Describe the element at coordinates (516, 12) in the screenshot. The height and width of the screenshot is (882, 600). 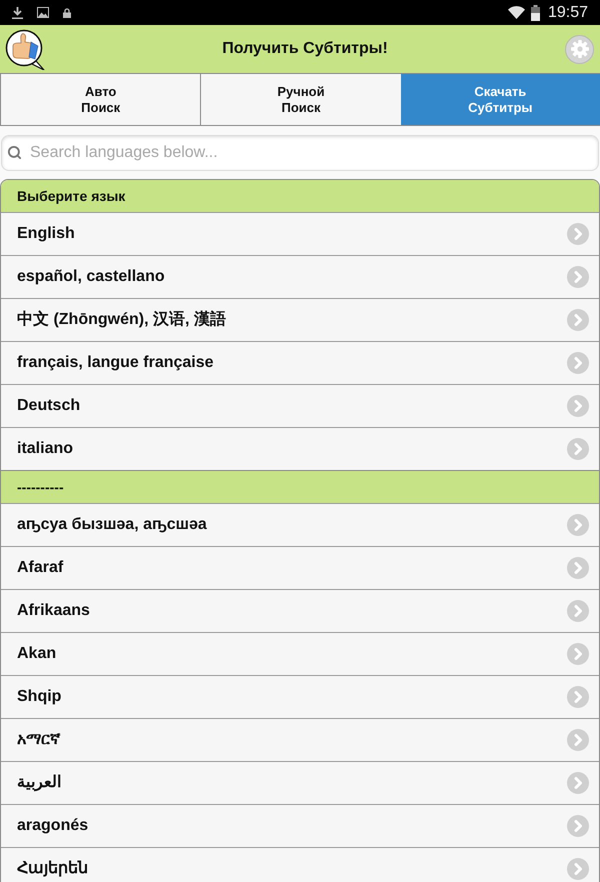
I see `wifi-icon` at that location.